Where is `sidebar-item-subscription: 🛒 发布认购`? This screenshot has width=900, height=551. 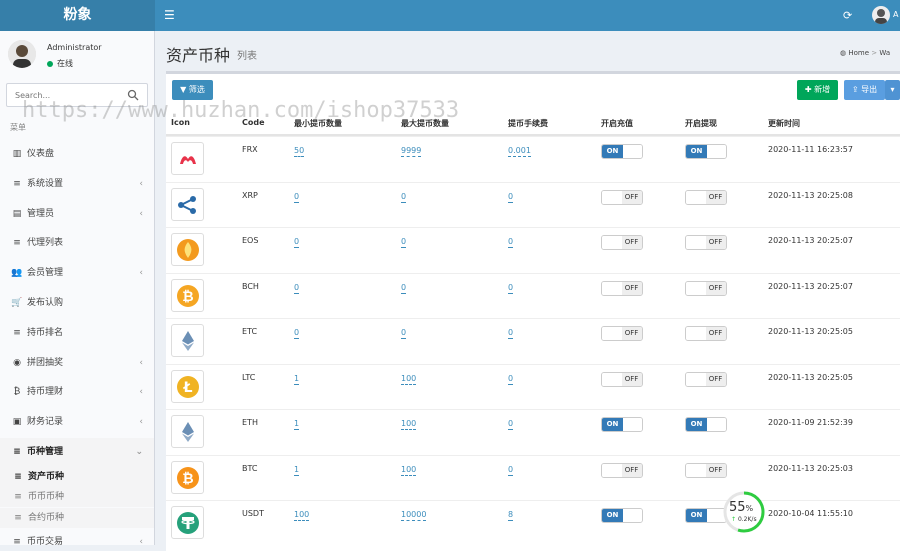
sidebar-item-subscription: 🛒 发布认购 is located at coordinates (77, 303).